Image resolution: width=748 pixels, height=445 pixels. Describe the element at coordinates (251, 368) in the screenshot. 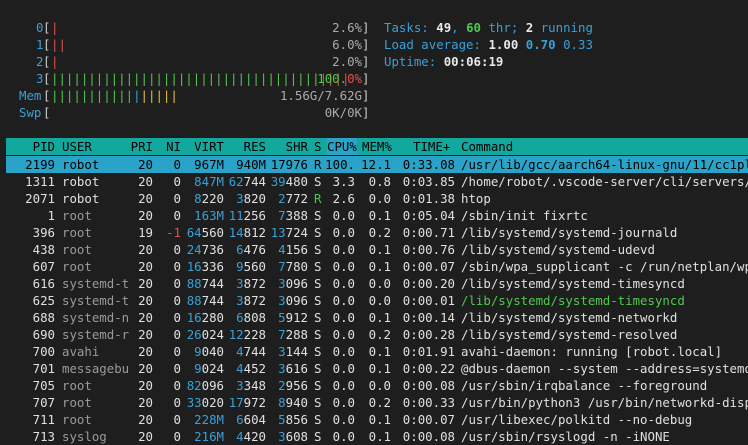

I see `cell-res: 4452` at that location.